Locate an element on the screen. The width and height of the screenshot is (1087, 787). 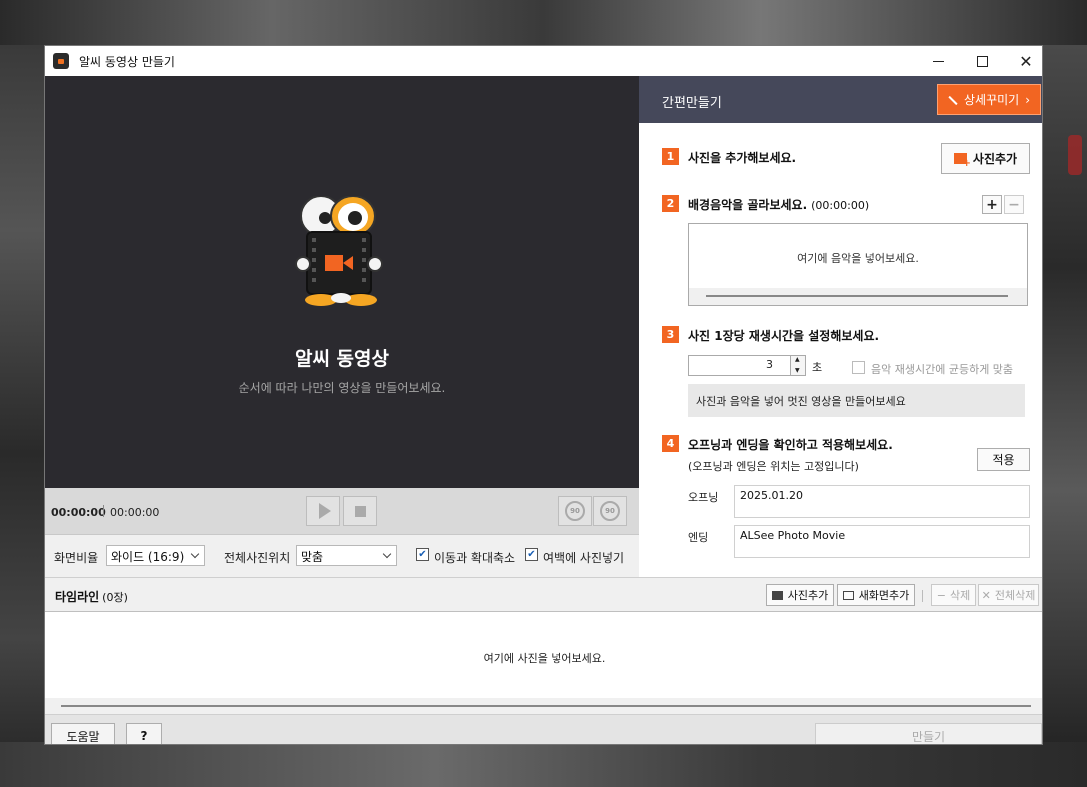
photo-duration-input: 3 is located at coordinates (740, 365).